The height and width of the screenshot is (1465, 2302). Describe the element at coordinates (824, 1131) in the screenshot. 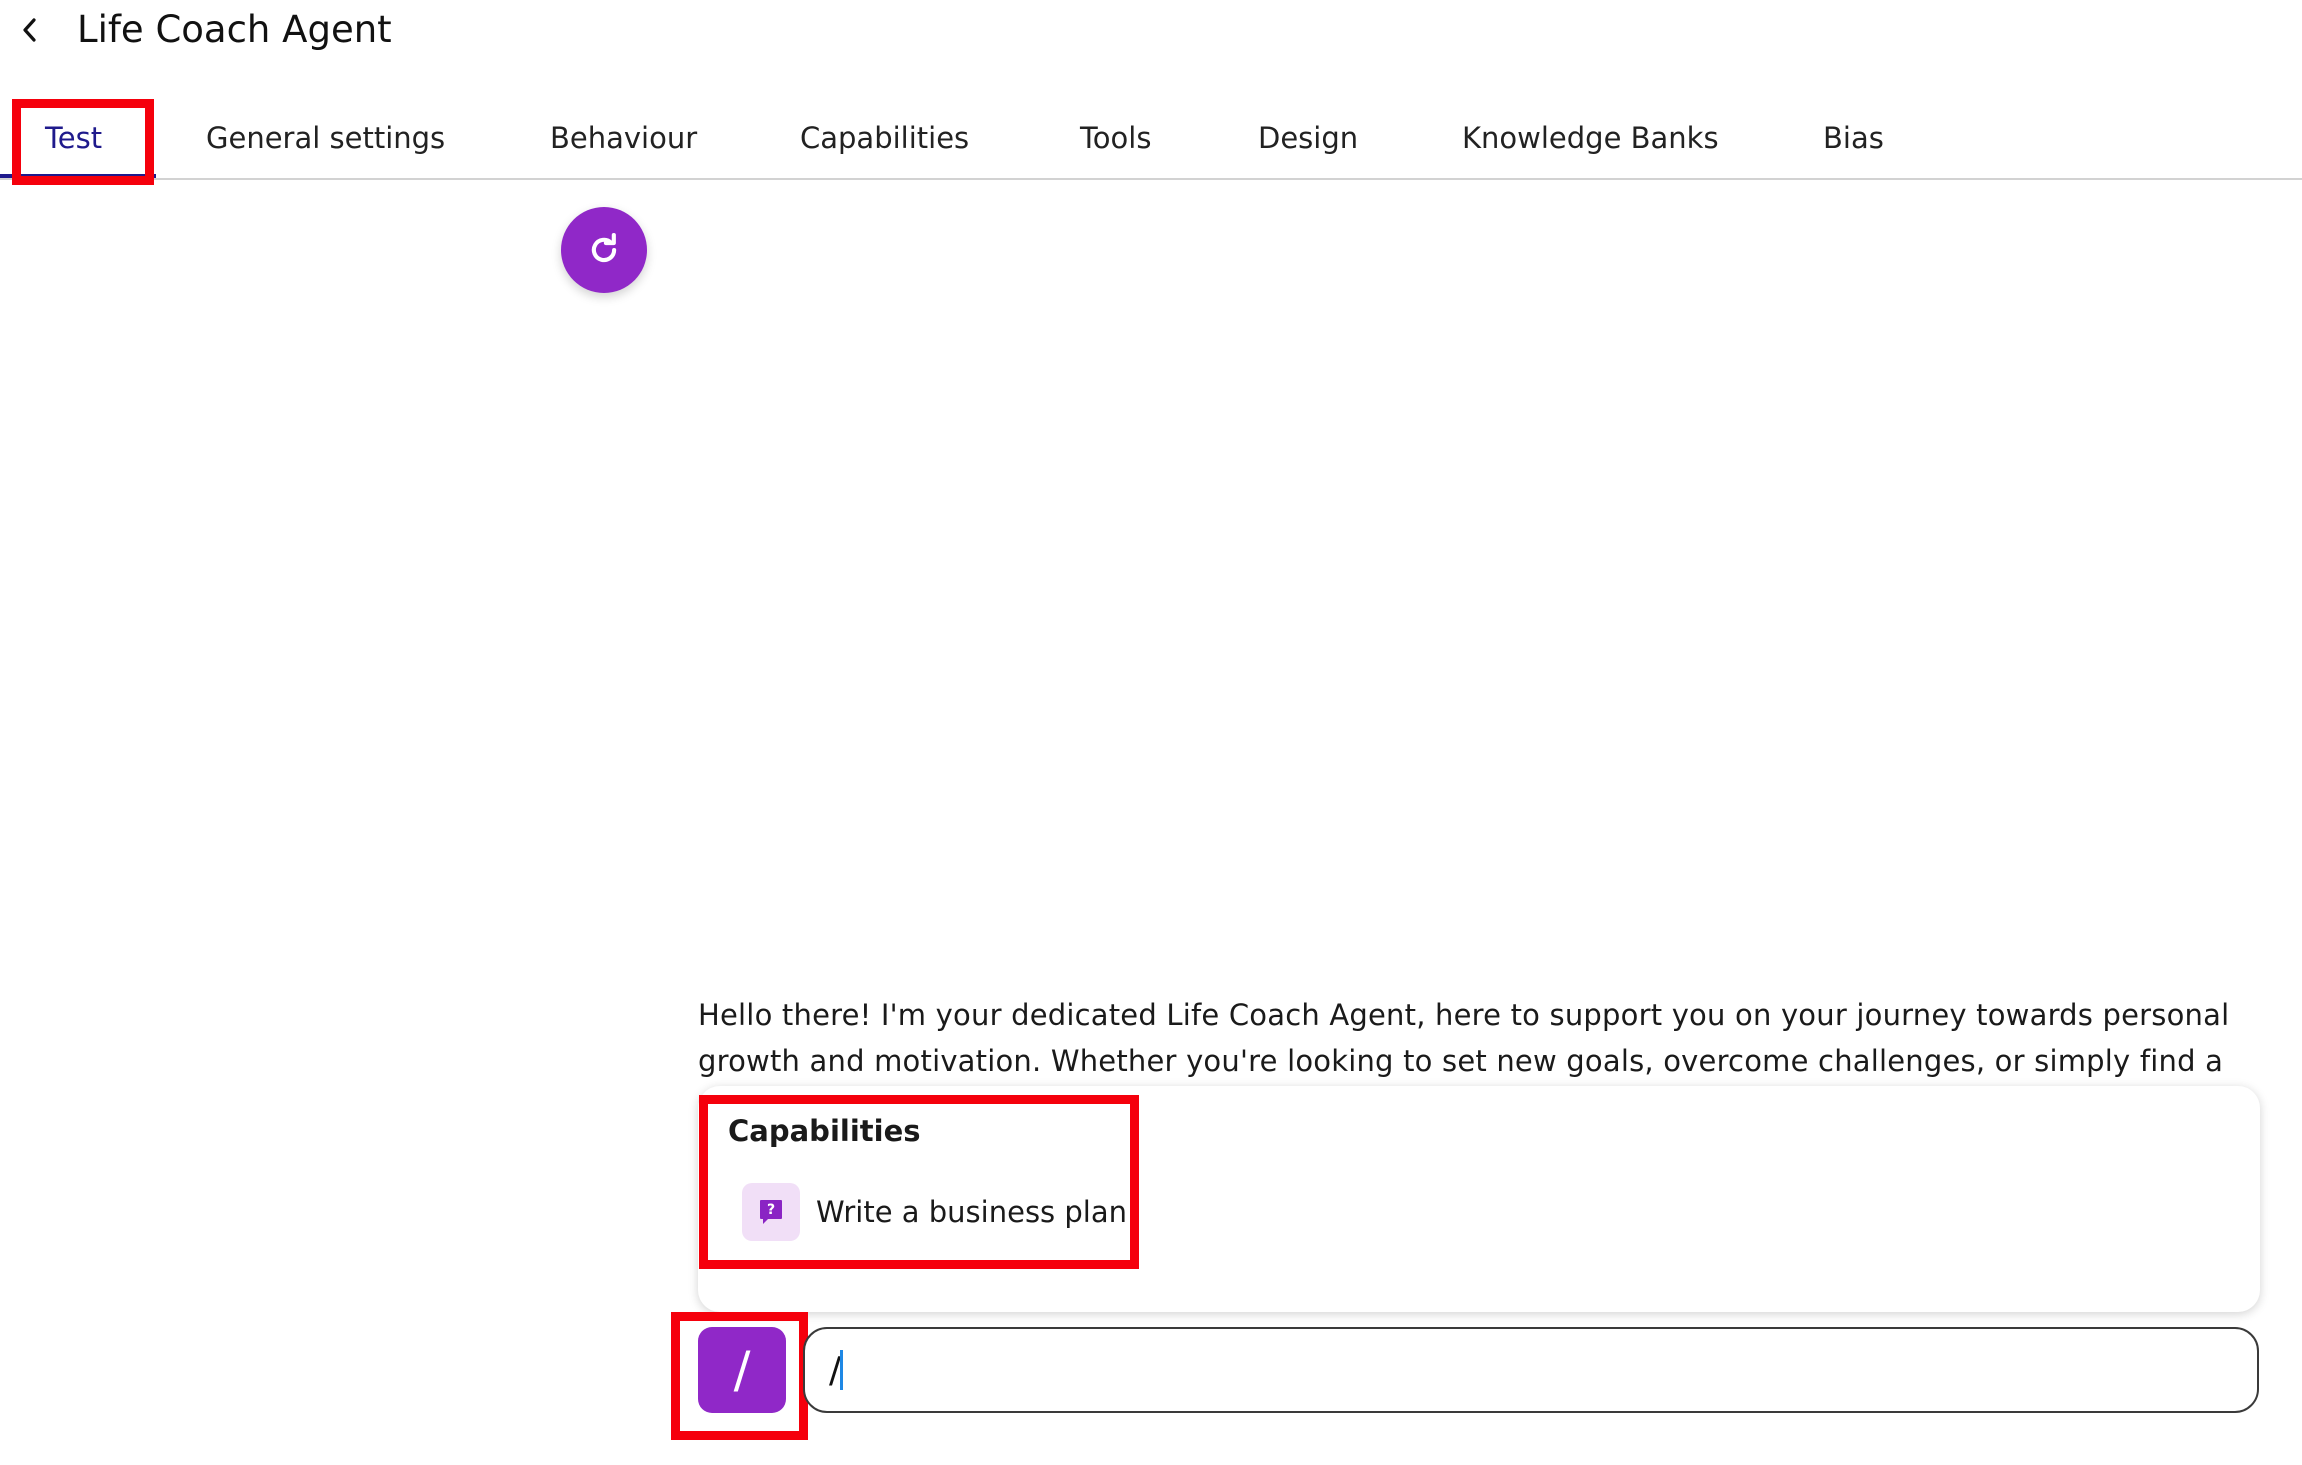

I see `capabilities-title: Capabilities` at that location.